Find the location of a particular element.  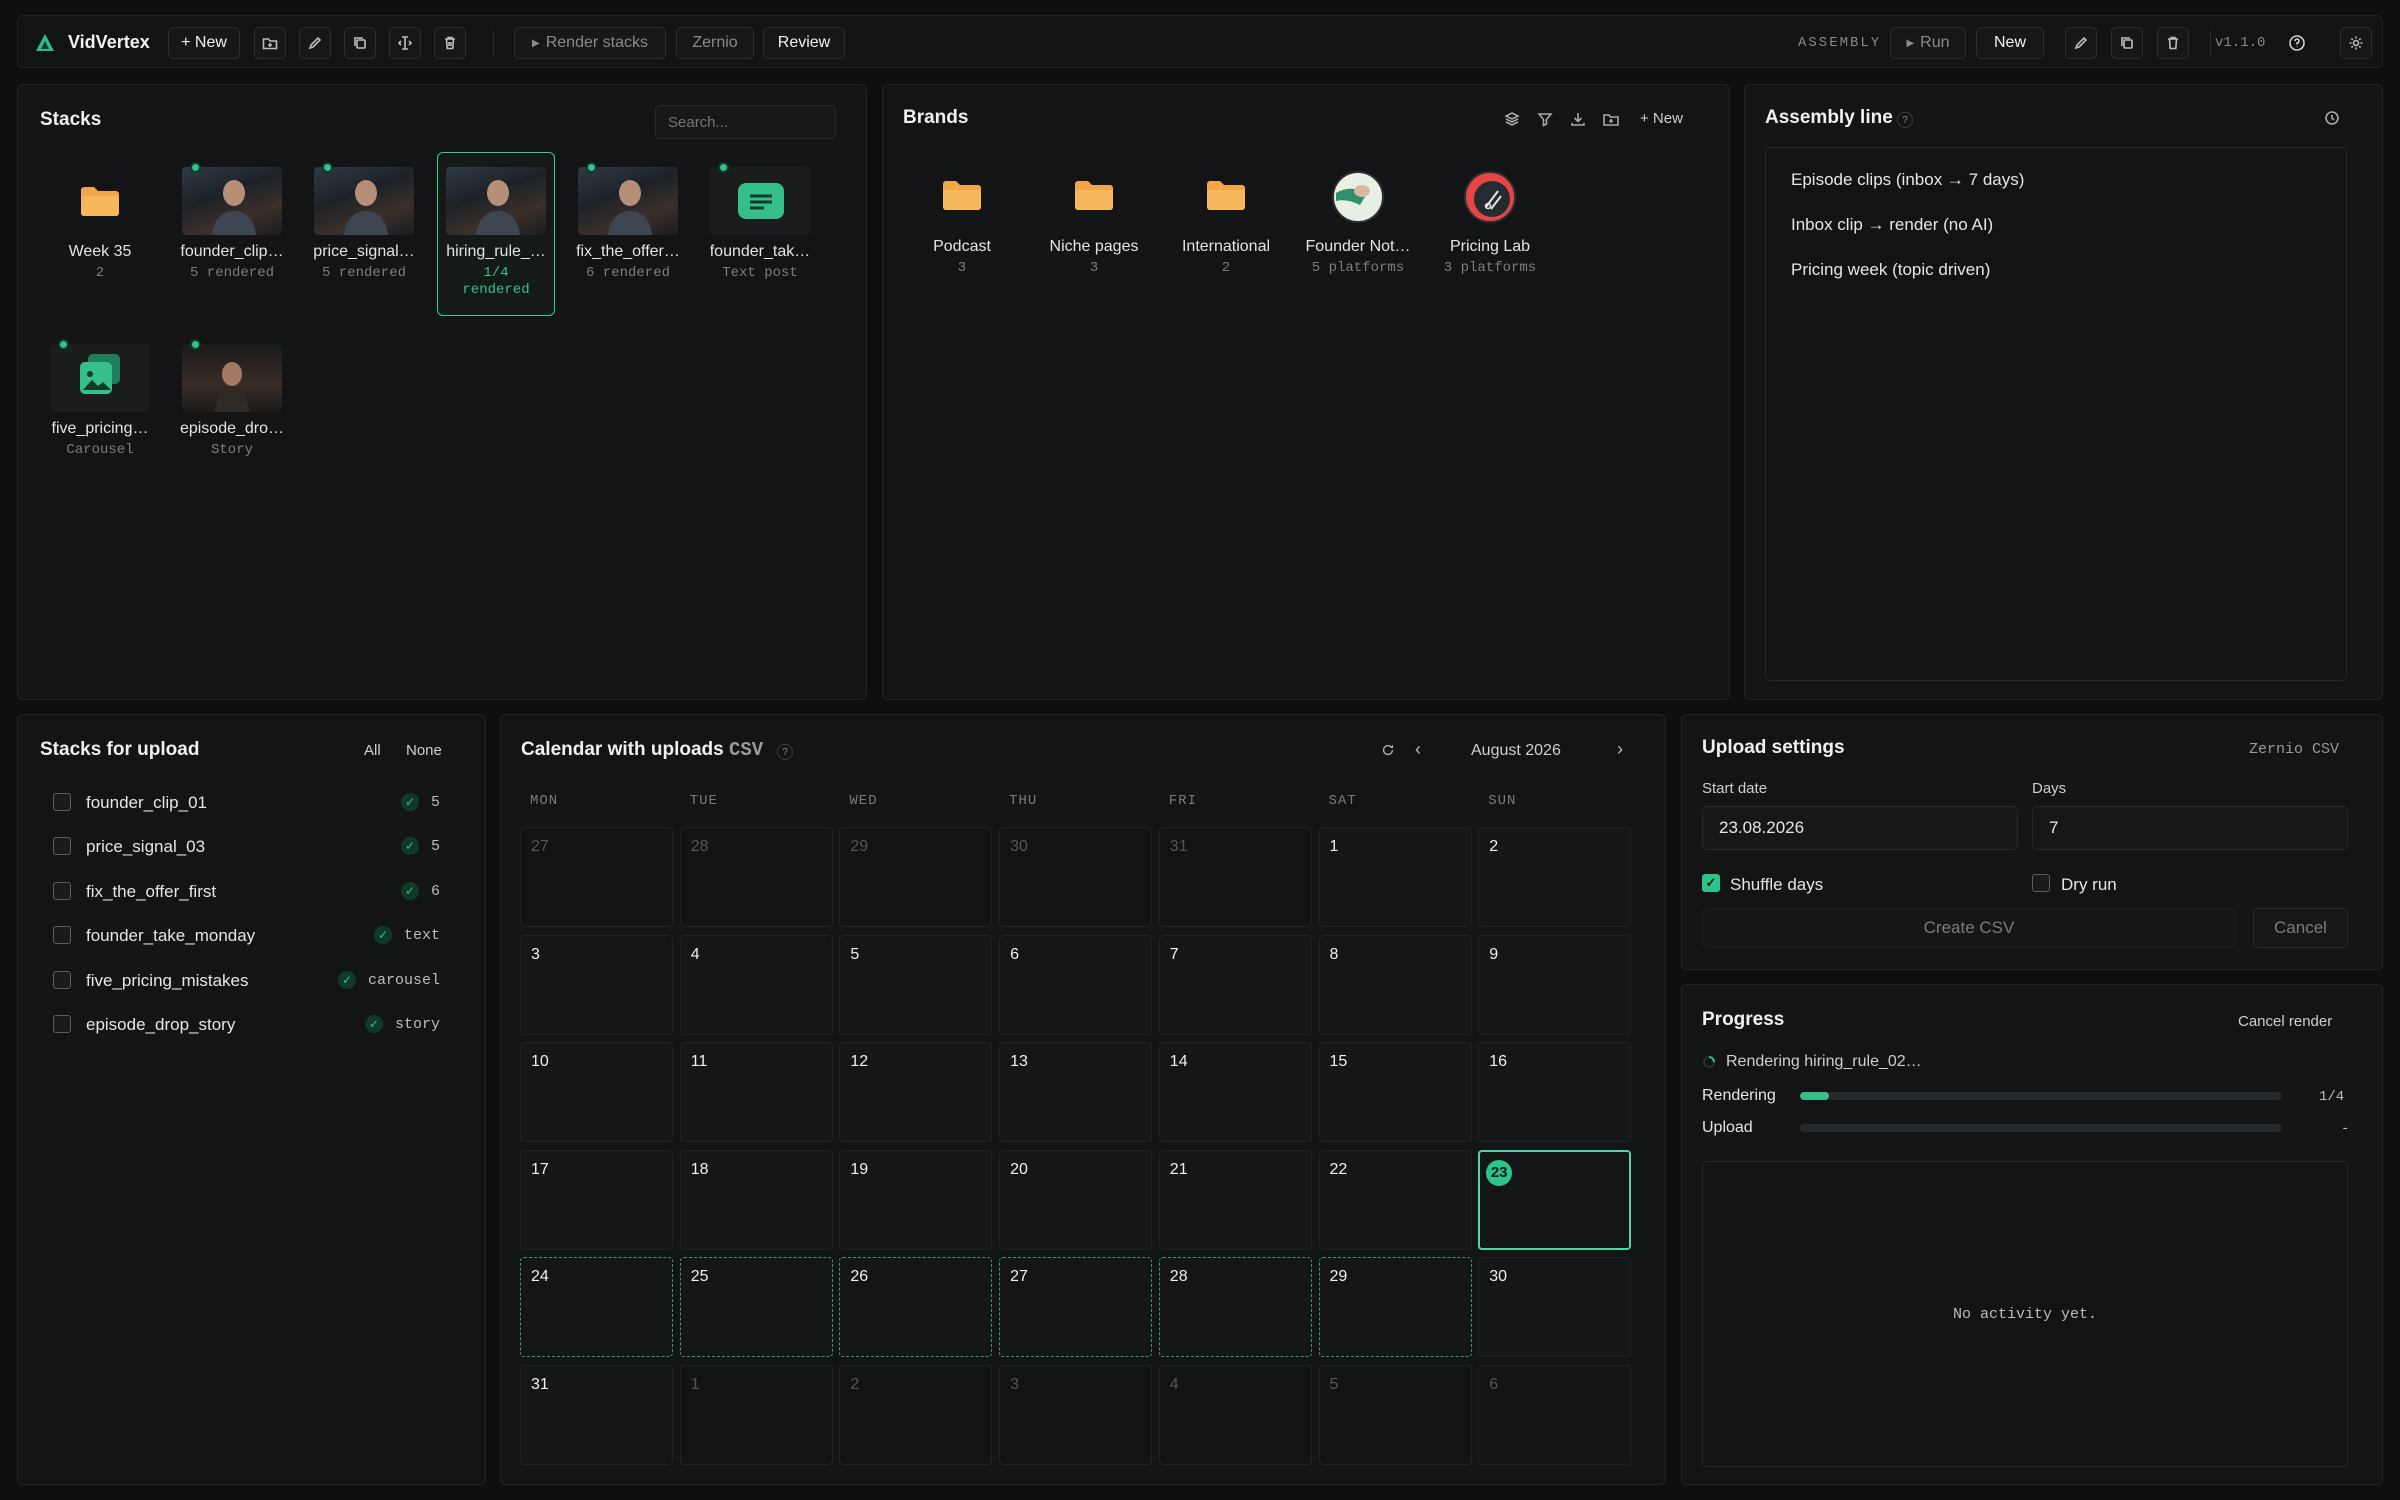

prev-month-button: ‹ is located at coordinates (1418, 749).